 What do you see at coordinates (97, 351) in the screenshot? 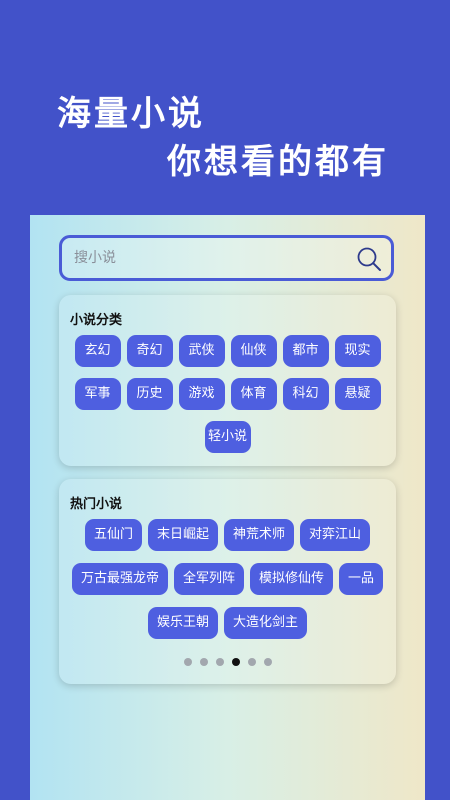
I see `category-tag-0: 玄幻` at bounding box center [97, 351].